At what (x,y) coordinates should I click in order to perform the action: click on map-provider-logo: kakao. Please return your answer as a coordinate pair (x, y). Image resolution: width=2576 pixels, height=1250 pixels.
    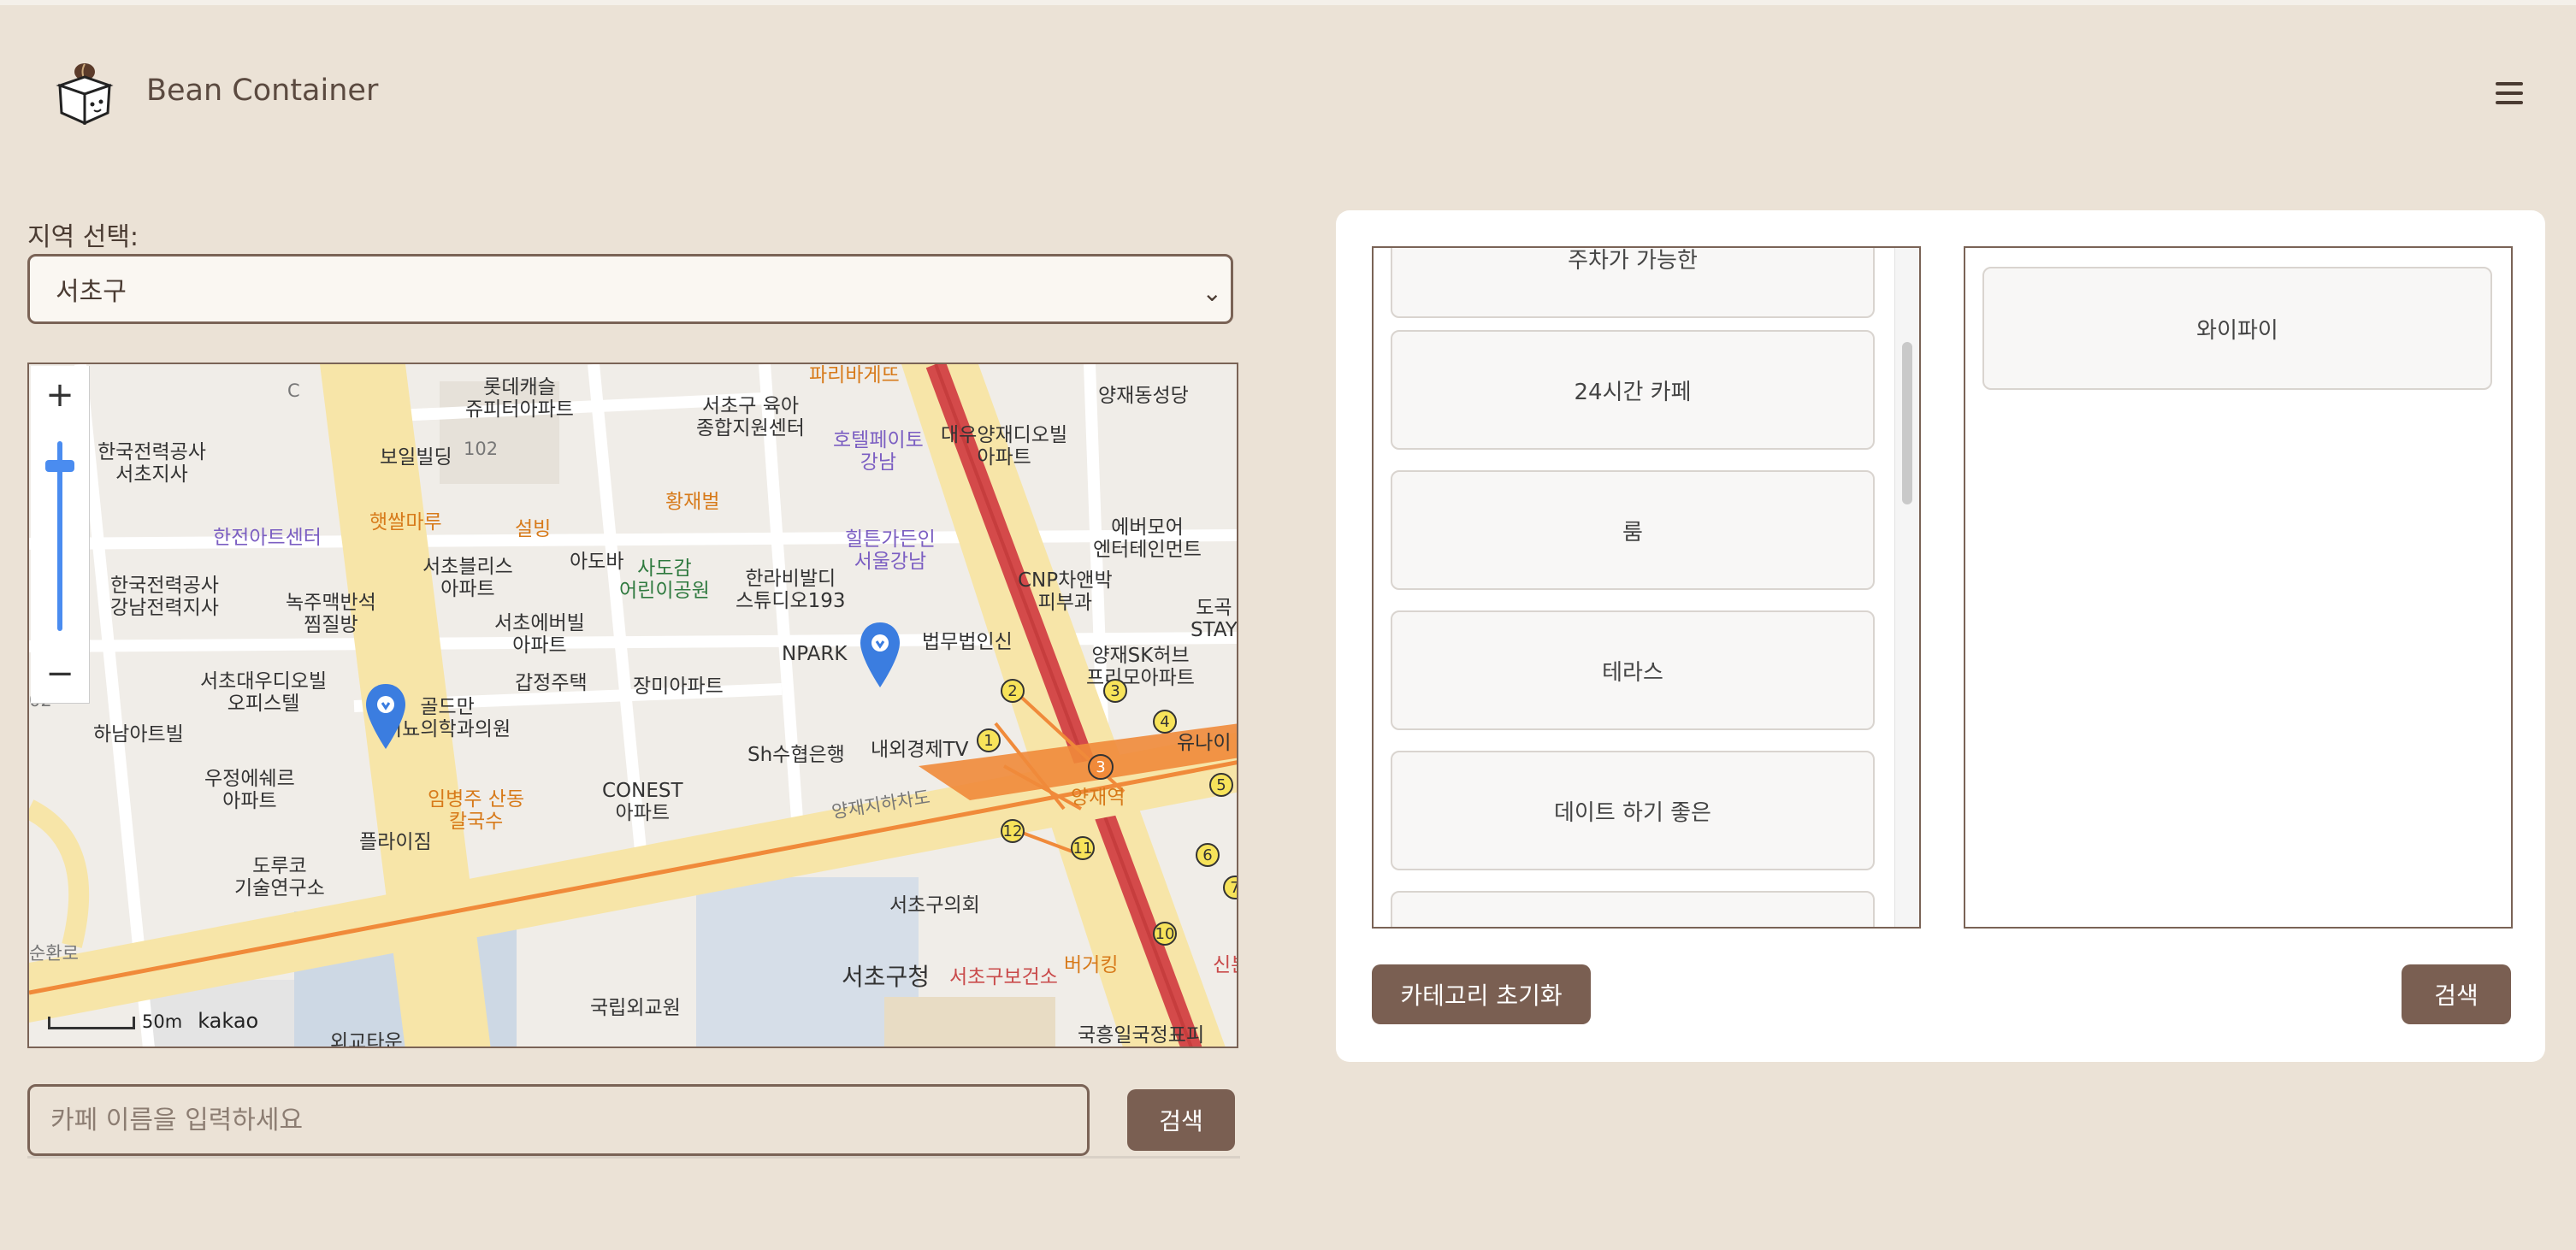
    Looking at the image, I should click on (228, 1021).